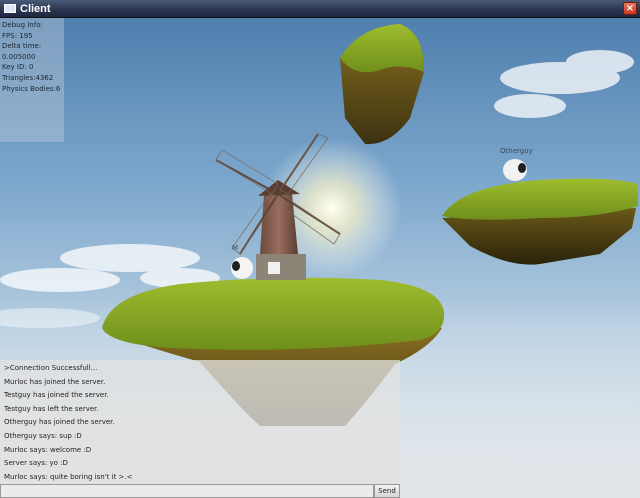  Describe the element at coordinates (22, 46) in the screenshot. I see `debug-line: Delta time:` at that location.